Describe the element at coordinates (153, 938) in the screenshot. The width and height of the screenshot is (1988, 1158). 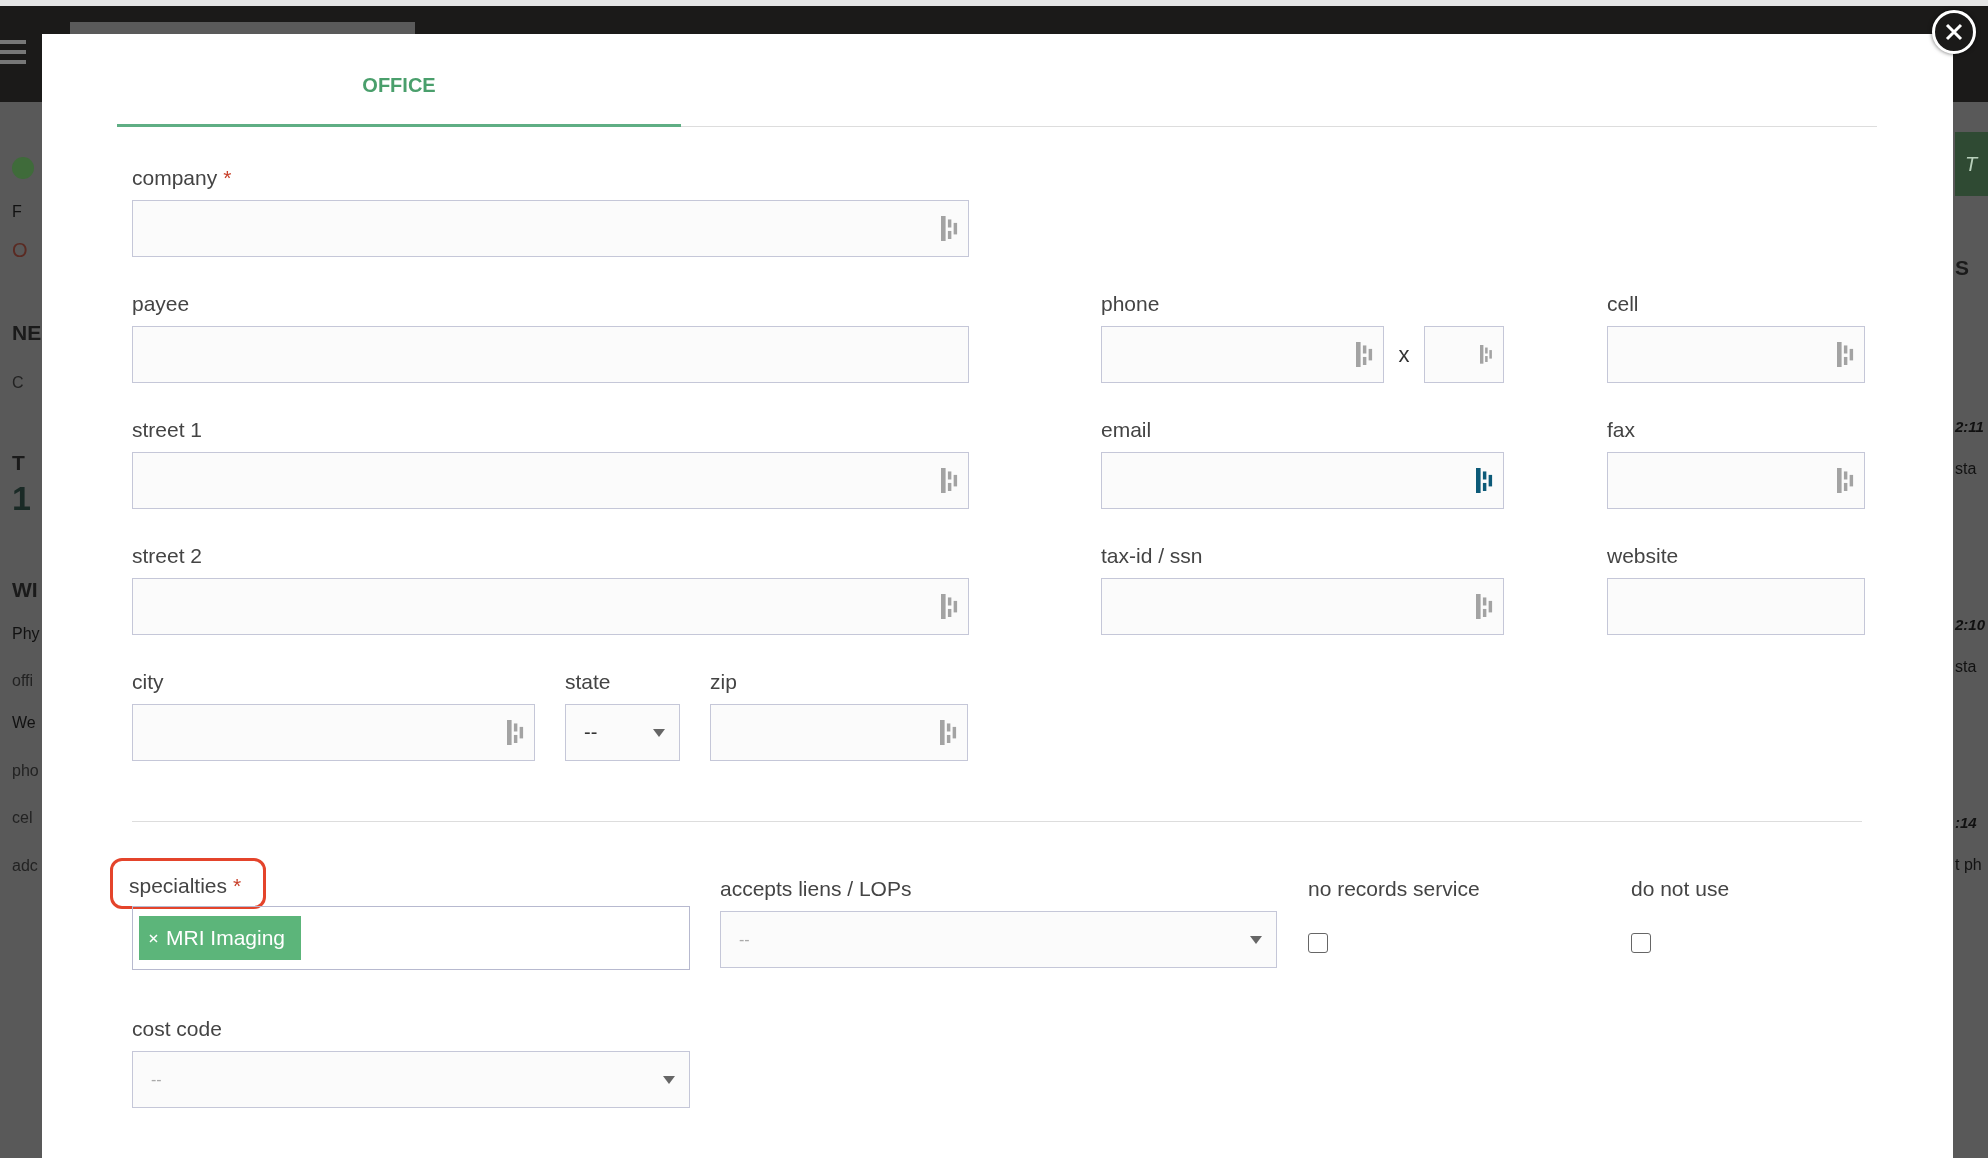
I see `remove-icon` at that location.